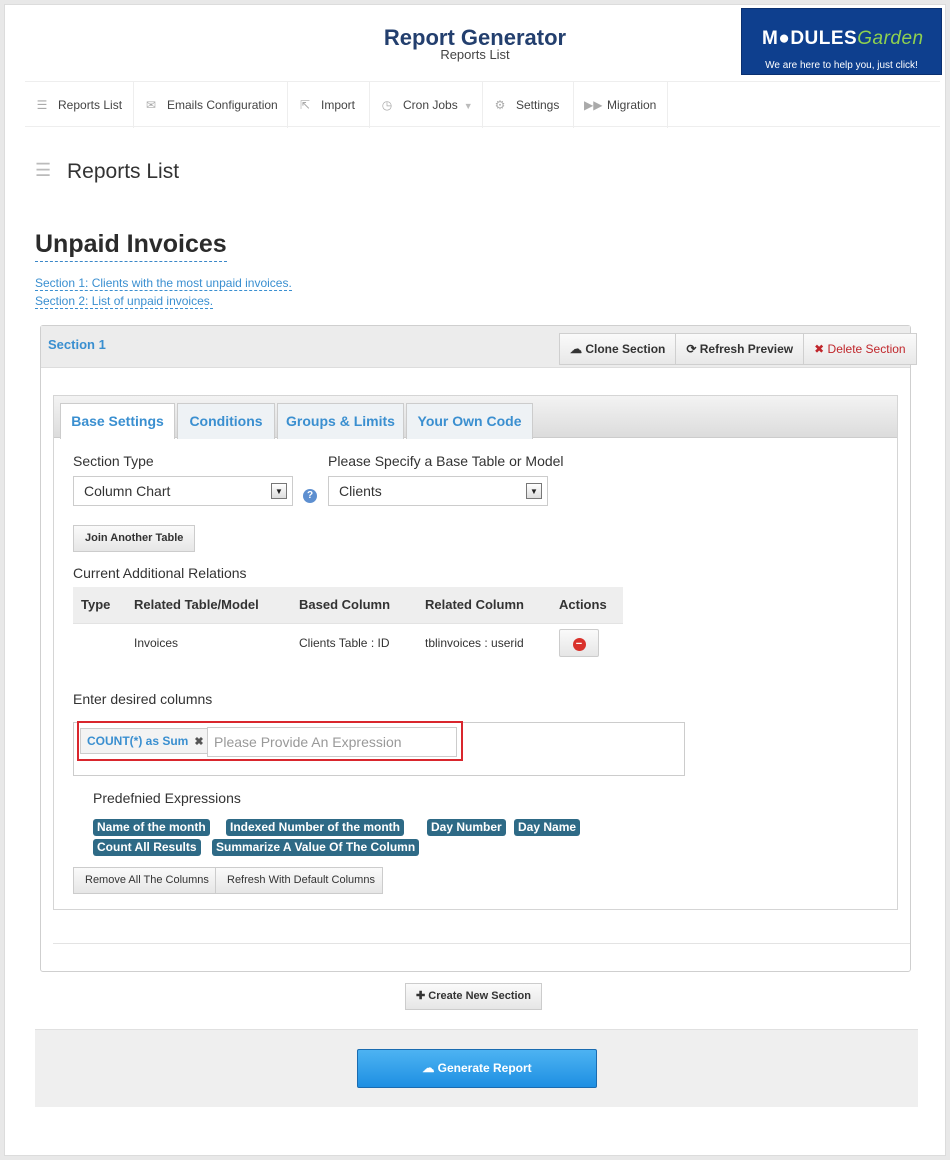  I want to click on base-table-select: Clients ▼, so click(438, 491).